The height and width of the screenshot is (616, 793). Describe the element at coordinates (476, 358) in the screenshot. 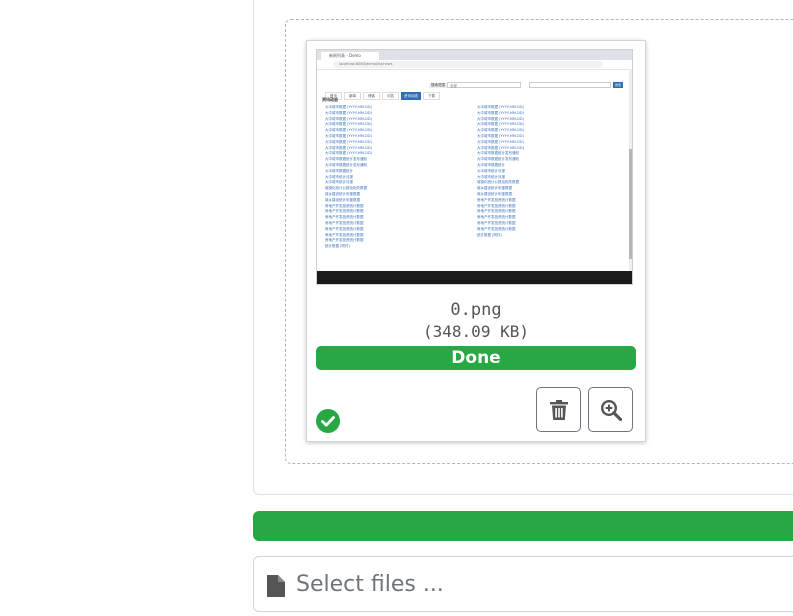

I see `upload-status-bar: Done` at that location.